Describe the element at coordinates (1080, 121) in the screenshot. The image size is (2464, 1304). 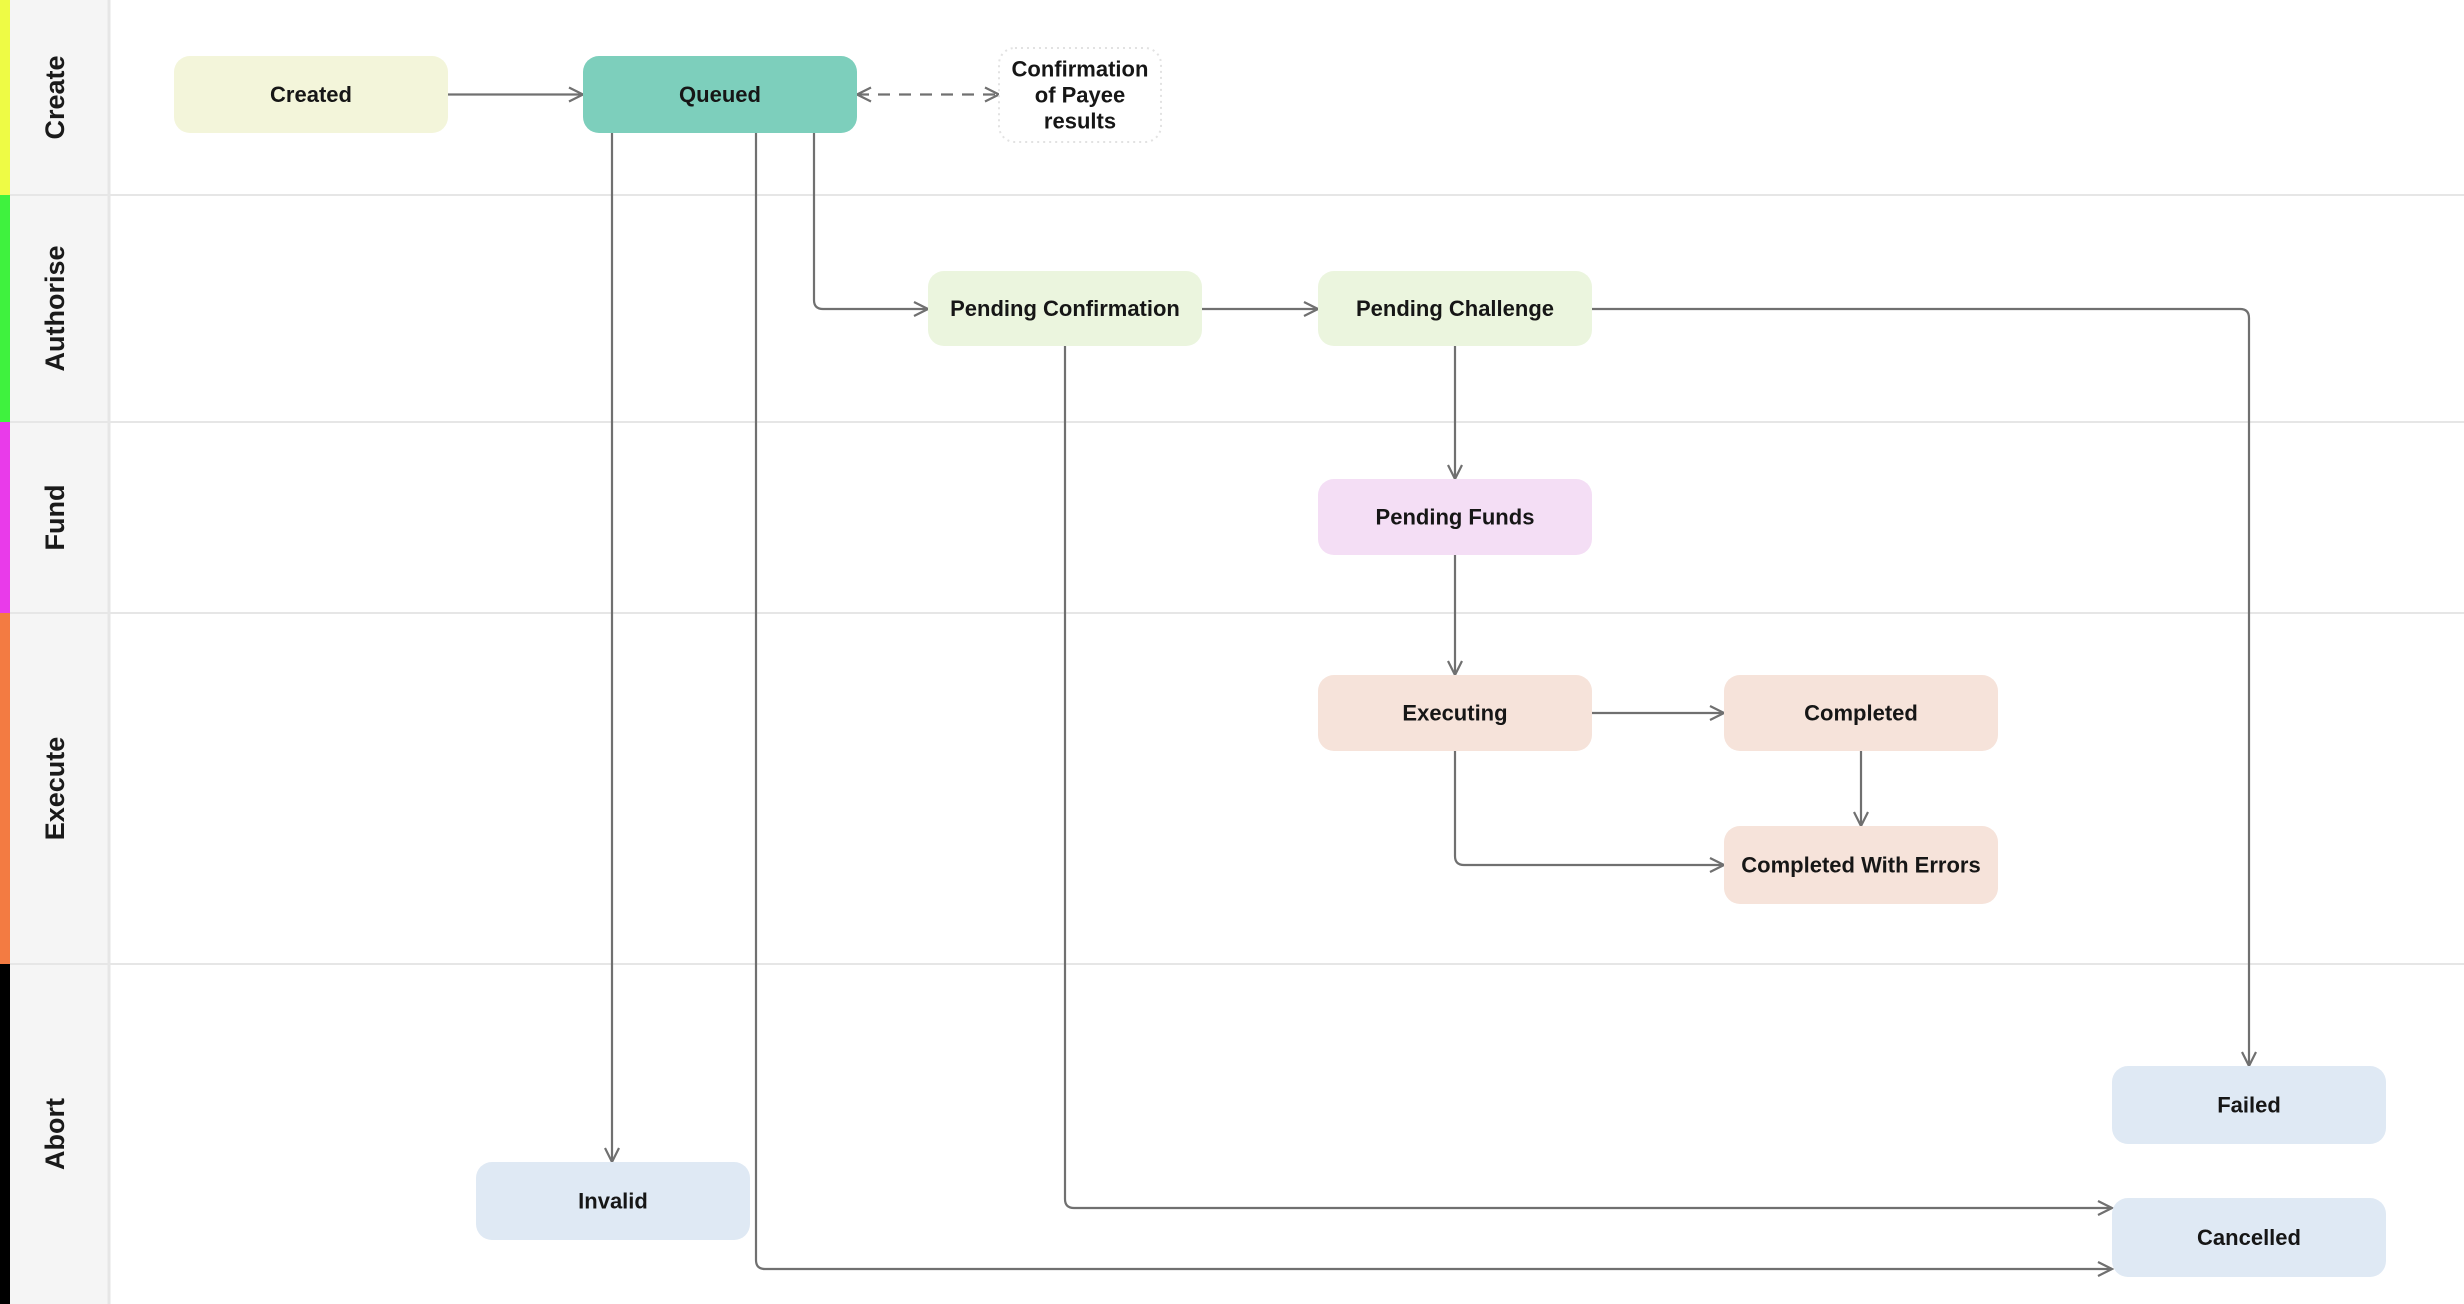
I see `state-label-line: results` at that location.